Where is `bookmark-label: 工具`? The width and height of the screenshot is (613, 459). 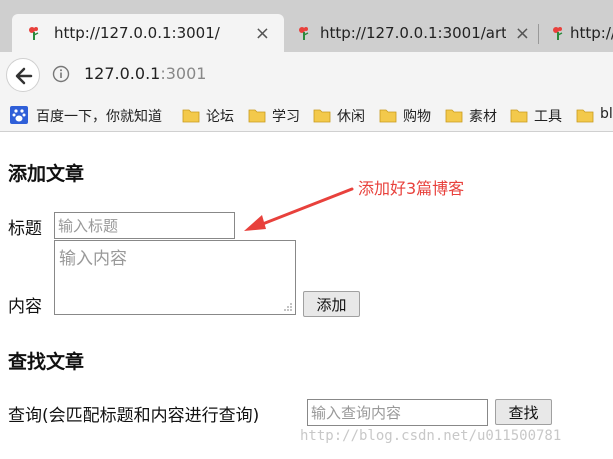
bookmark-label: 工具 is located at coordinates (548, 117).